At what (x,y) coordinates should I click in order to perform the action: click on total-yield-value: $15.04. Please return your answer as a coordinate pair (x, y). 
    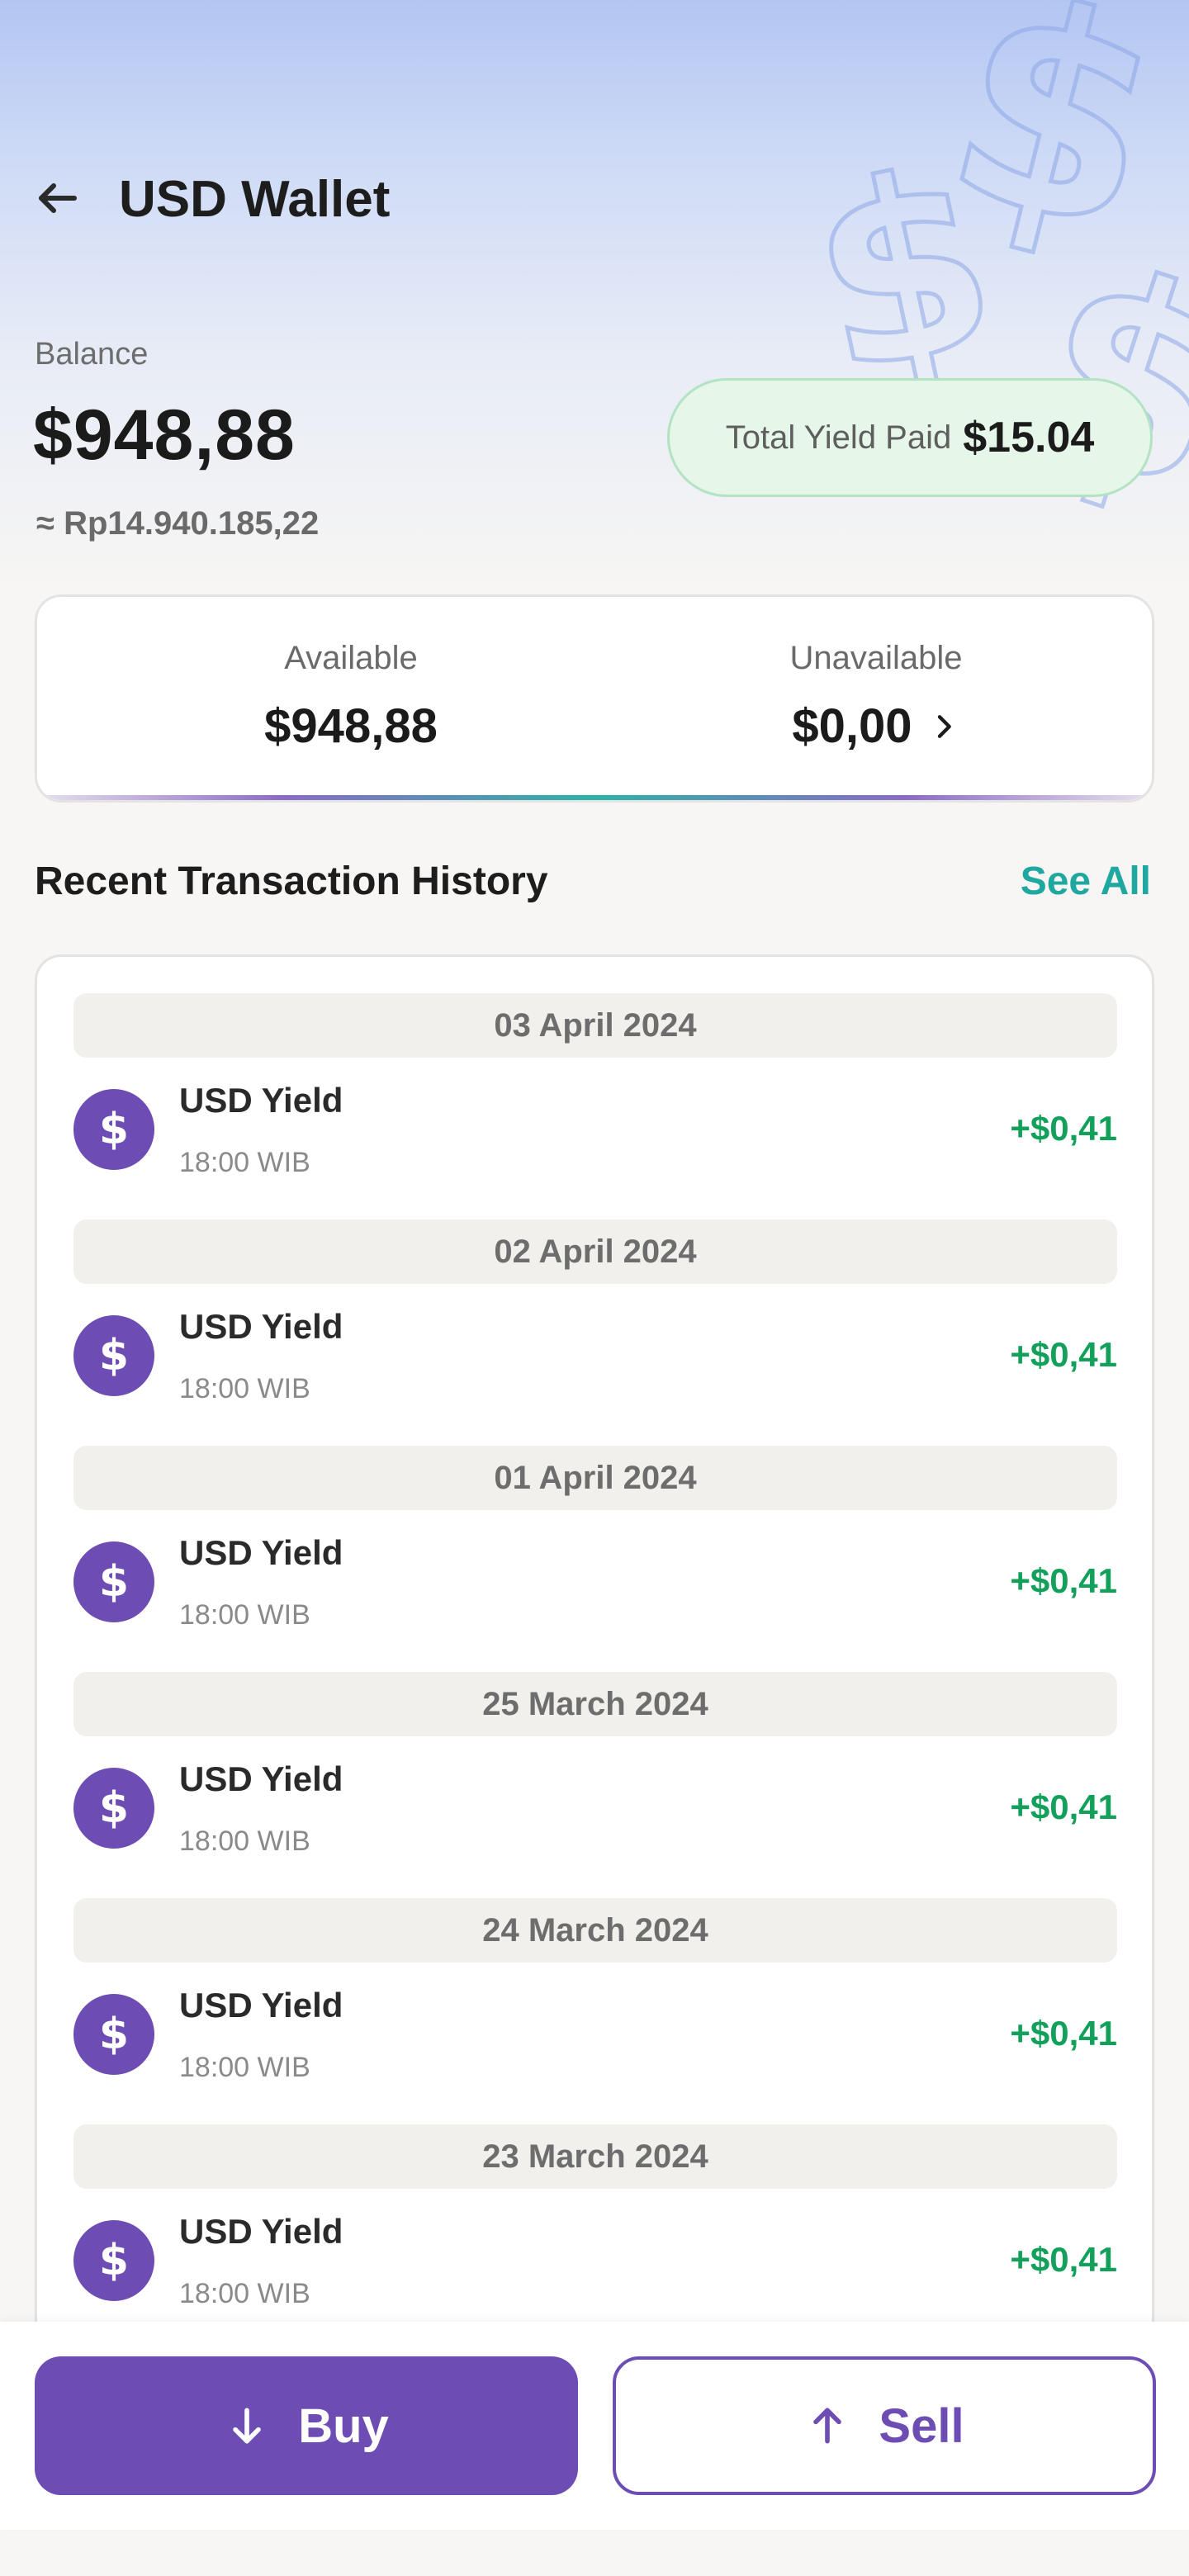
    Looking at the image, I should click on (1029, 438).